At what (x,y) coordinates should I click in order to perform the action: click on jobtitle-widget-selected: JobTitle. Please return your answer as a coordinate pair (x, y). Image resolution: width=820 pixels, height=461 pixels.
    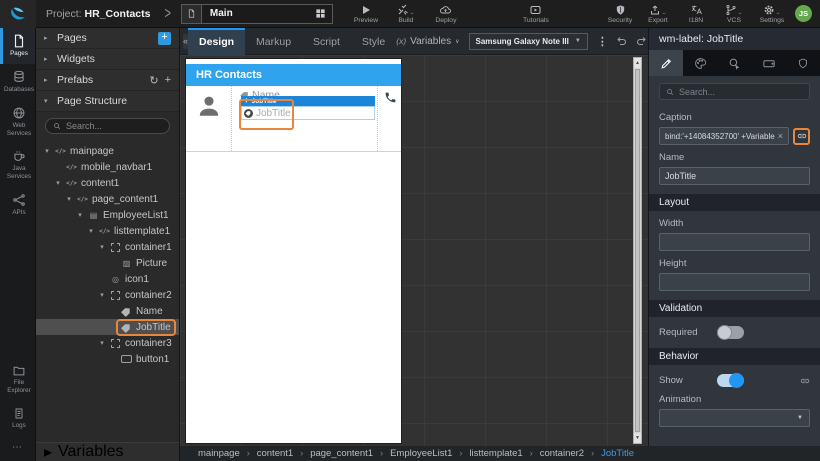
    Looking at the image, I should click on (308, 113).